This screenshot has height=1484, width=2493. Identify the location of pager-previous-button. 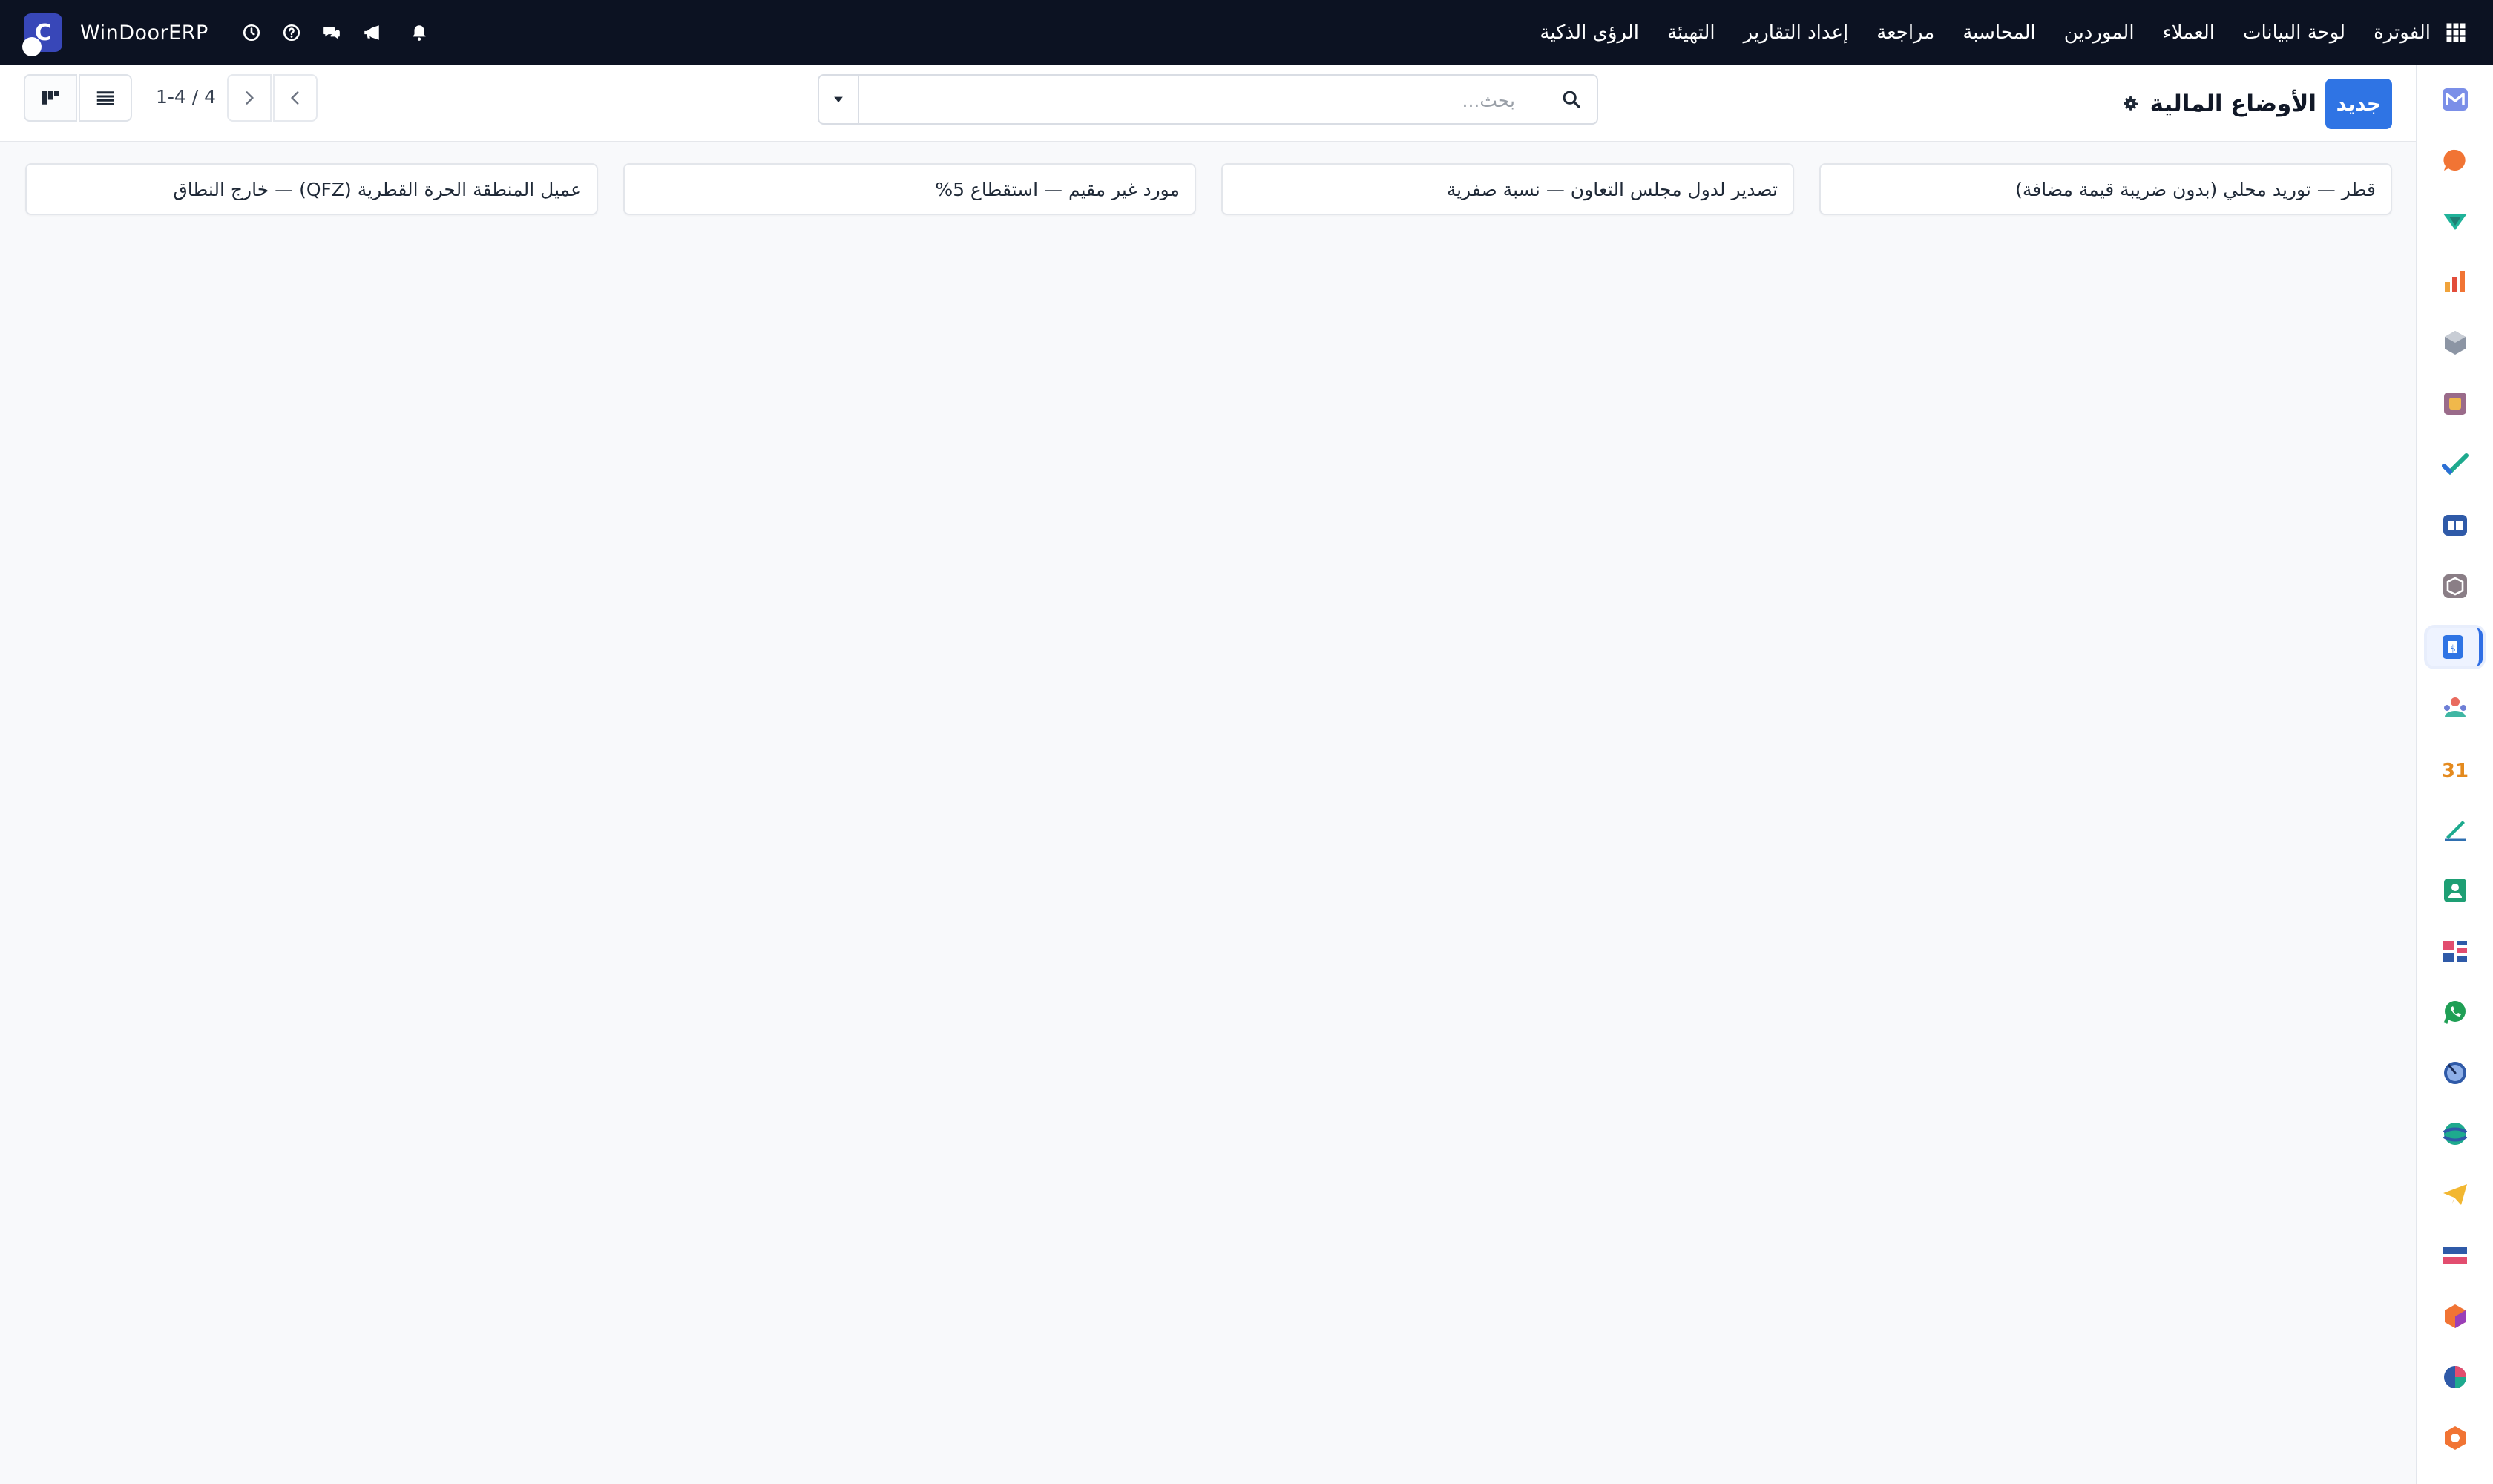
(295, 98).